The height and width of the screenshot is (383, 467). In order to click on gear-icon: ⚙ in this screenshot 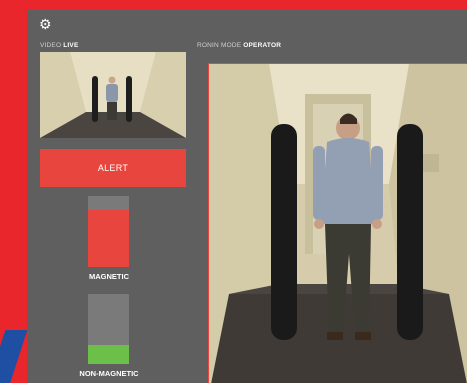, I will do `click(45, 24)`.